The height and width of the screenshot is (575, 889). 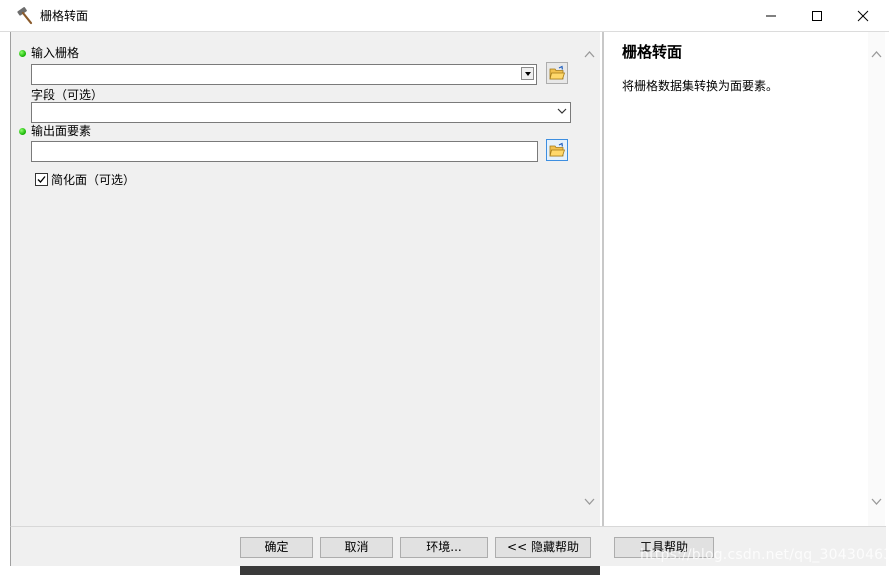 I want to click on minimize-button, so click(x=771, y=16).